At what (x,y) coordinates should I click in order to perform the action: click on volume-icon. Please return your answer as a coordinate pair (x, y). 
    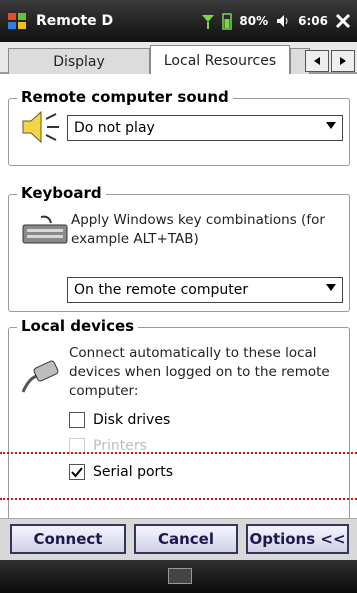
    Looking at the image, I should click on (283, 21).